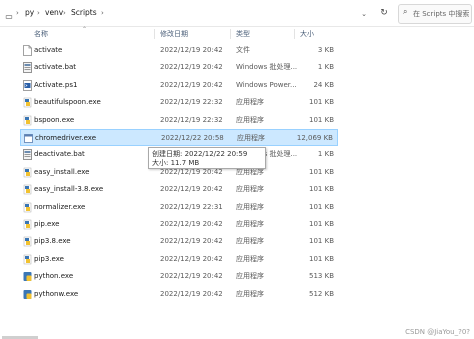 This screenshot has height=339, width=474. Describe the element at coordinates (41, 34) in the screenshot. I see `column-name: 名称` at that location.